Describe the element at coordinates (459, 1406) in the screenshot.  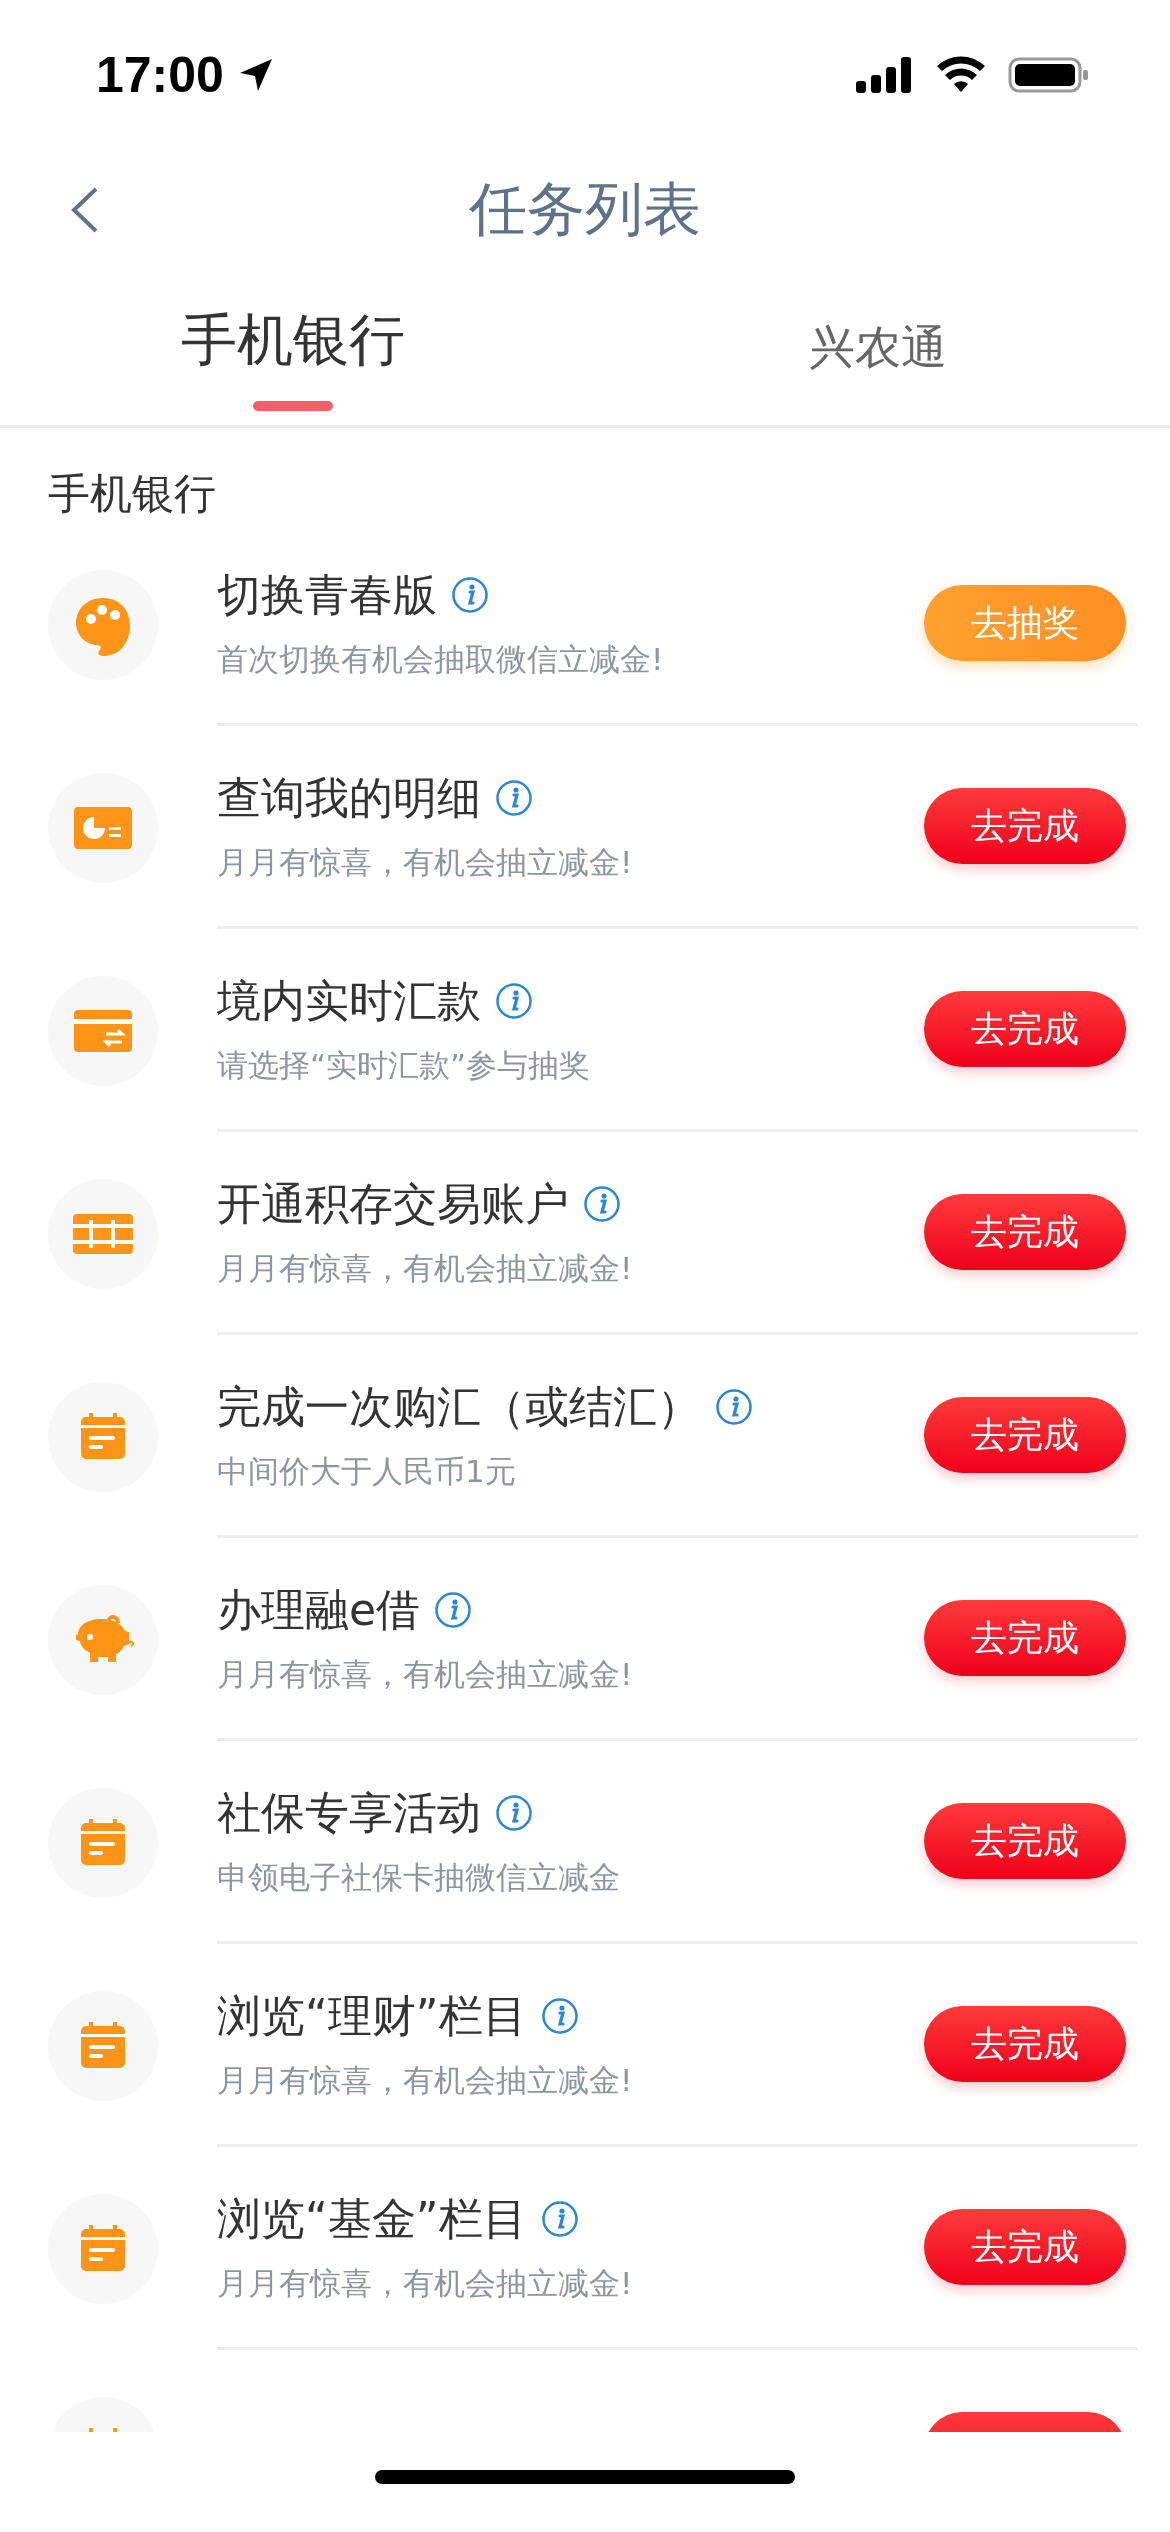
I see `task-title: 完成一次购汇（或结汇）` at that location.